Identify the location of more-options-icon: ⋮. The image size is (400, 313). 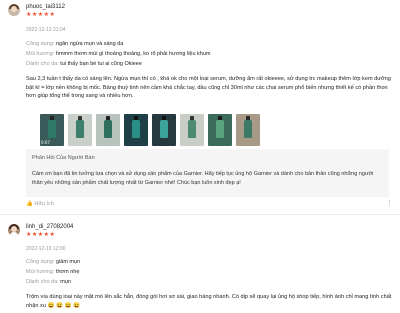
(389, 203).